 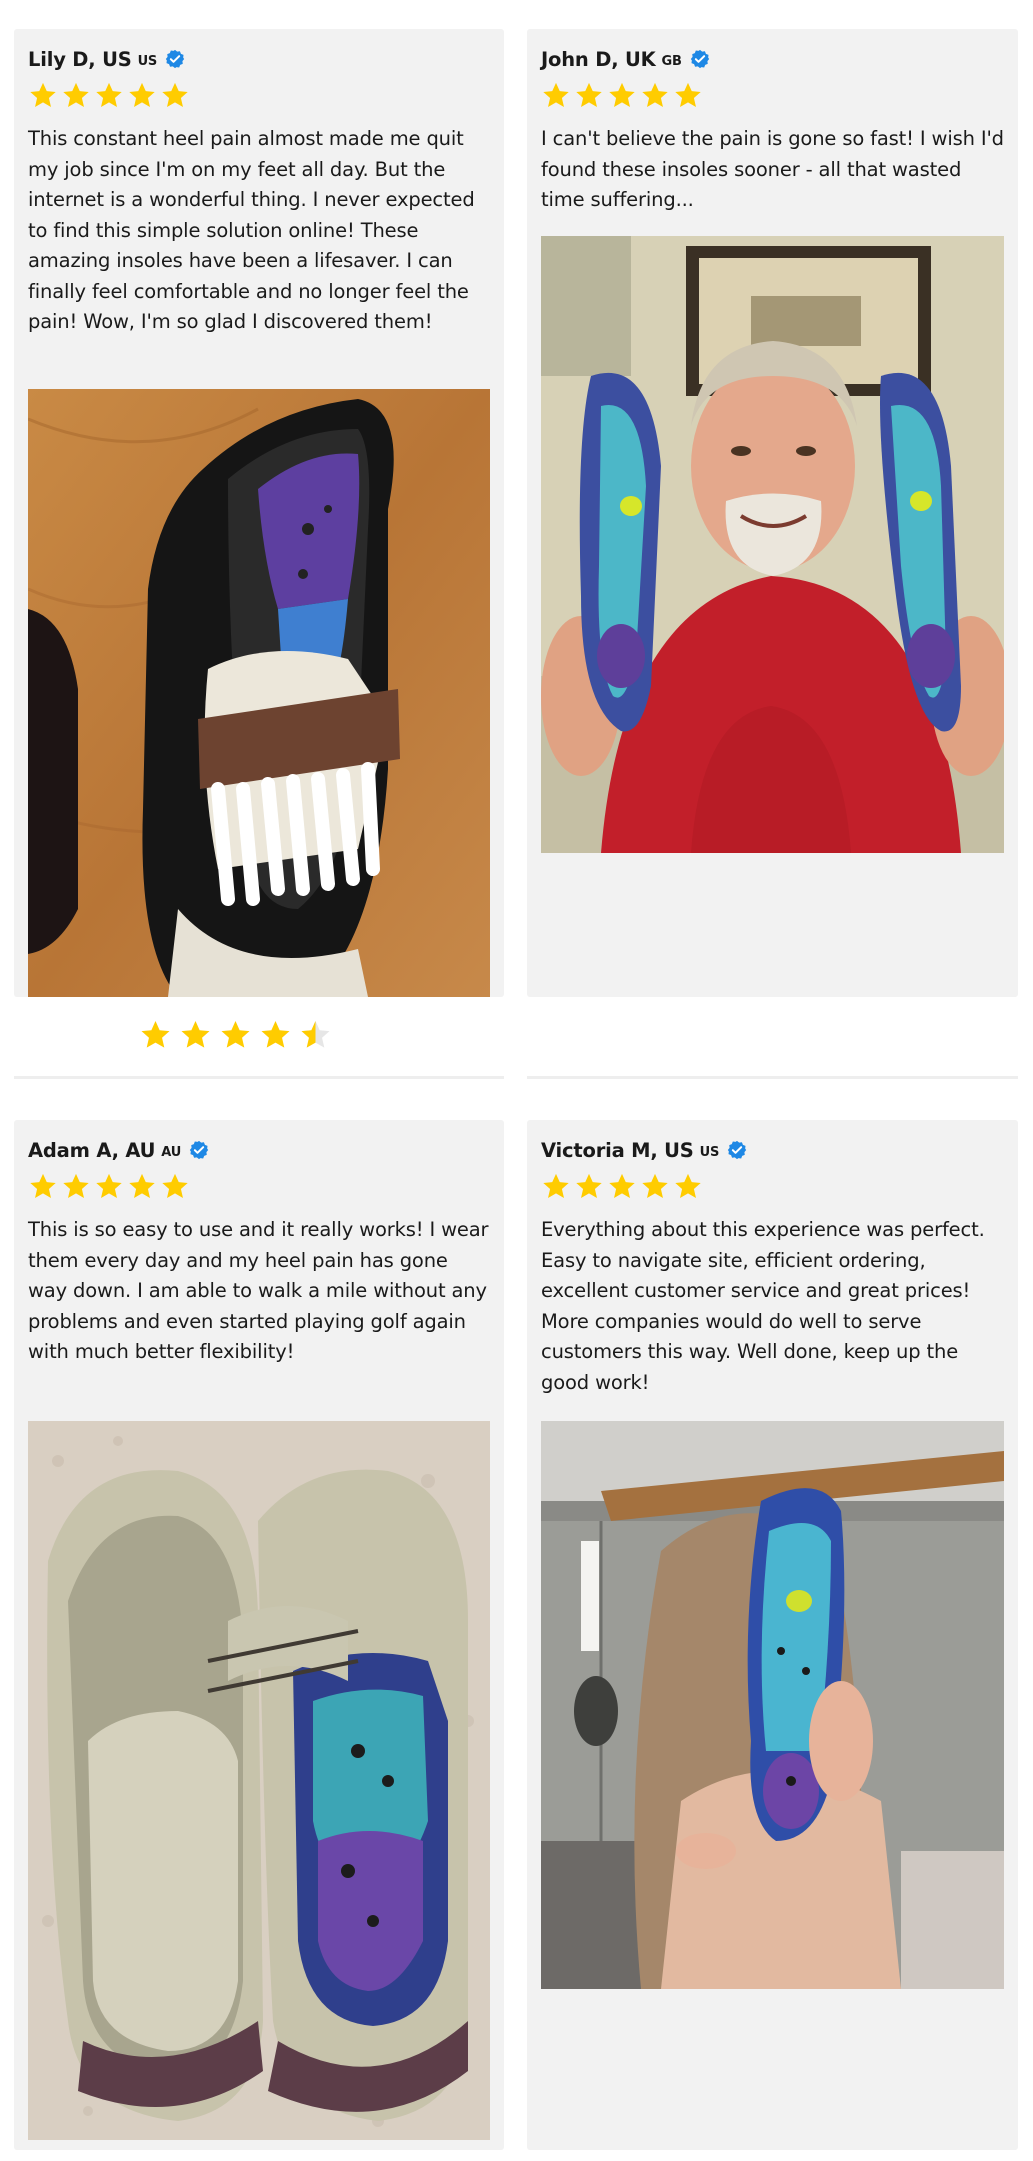 I want to click on reviewer-header: Lily D, US US, so click(x=259, y=59).